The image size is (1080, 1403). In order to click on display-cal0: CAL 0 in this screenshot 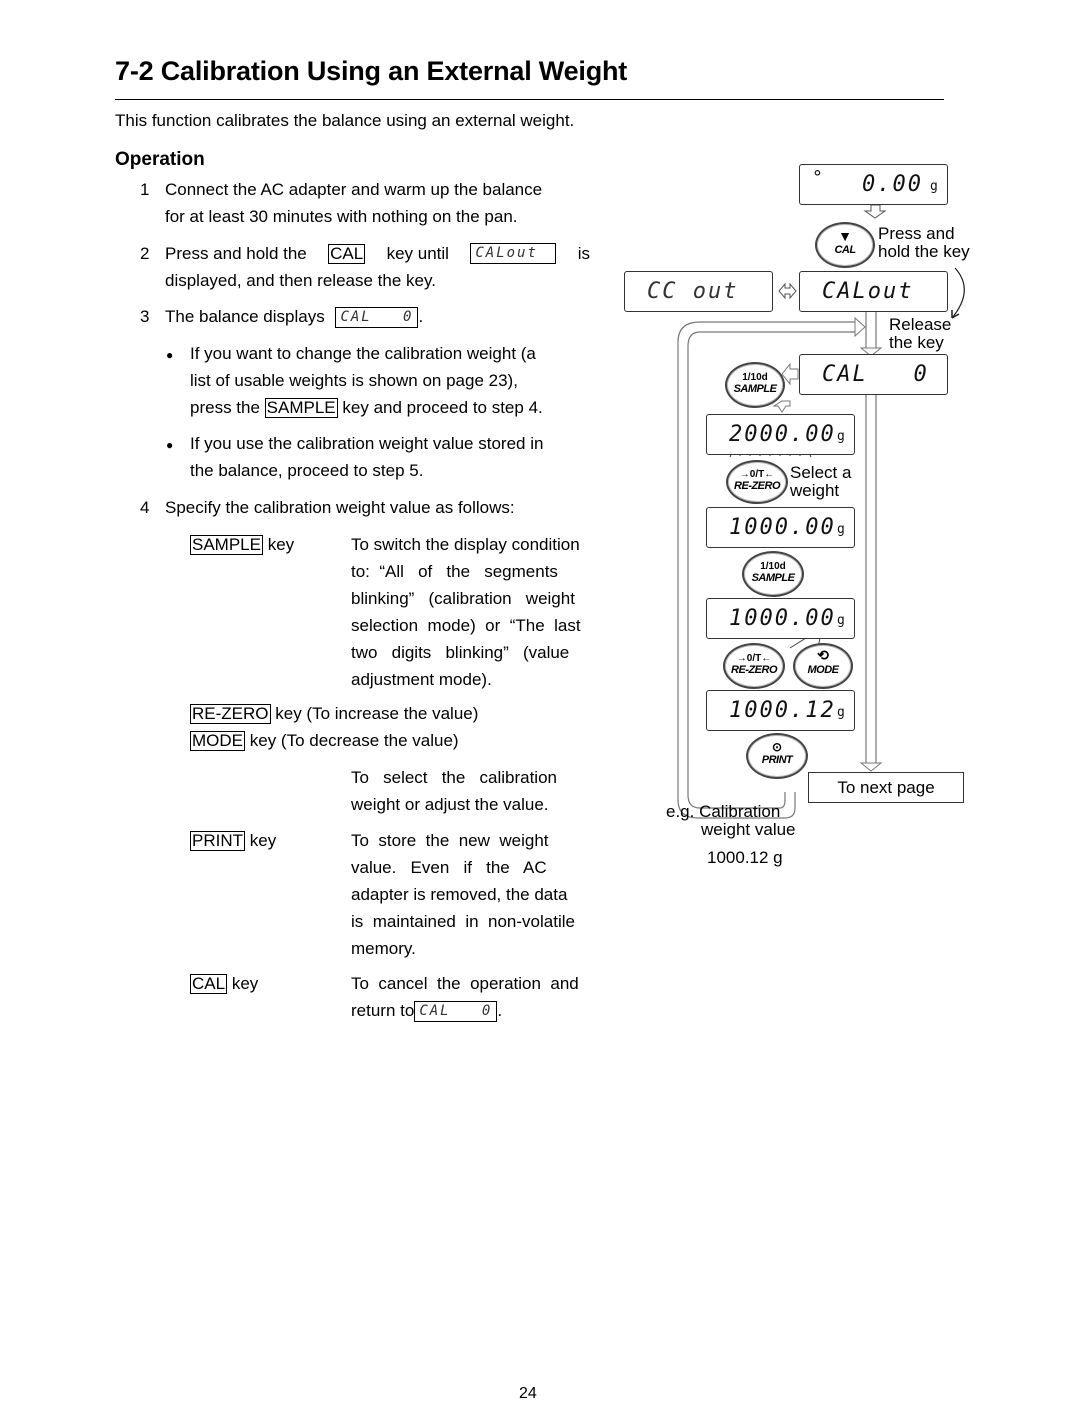, I will do `click(873, 374)`.